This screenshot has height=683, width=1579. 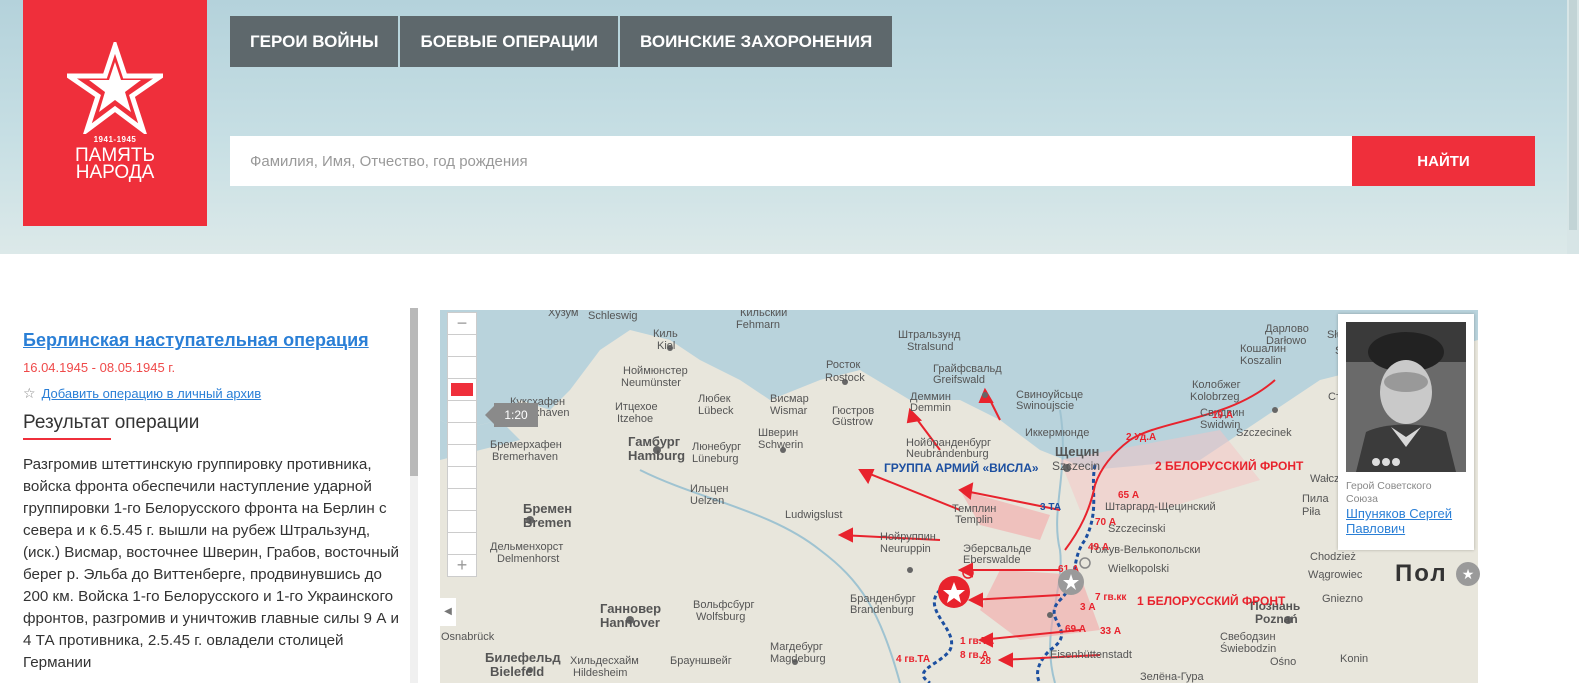 What do you see at coordinates (414, 495) in the screenshot?
I see `panel-scrollbar` at bounding box center [414, 495].